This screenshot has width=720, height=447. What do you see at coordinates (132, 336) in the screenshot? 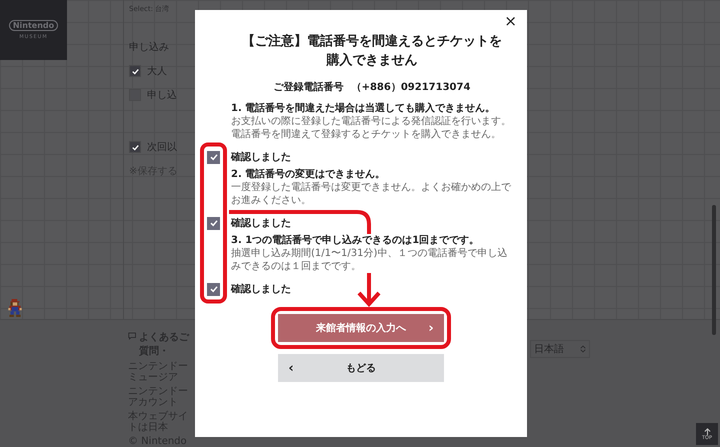
I see `chat-bubble-icon` at bounding box center [132, 336].